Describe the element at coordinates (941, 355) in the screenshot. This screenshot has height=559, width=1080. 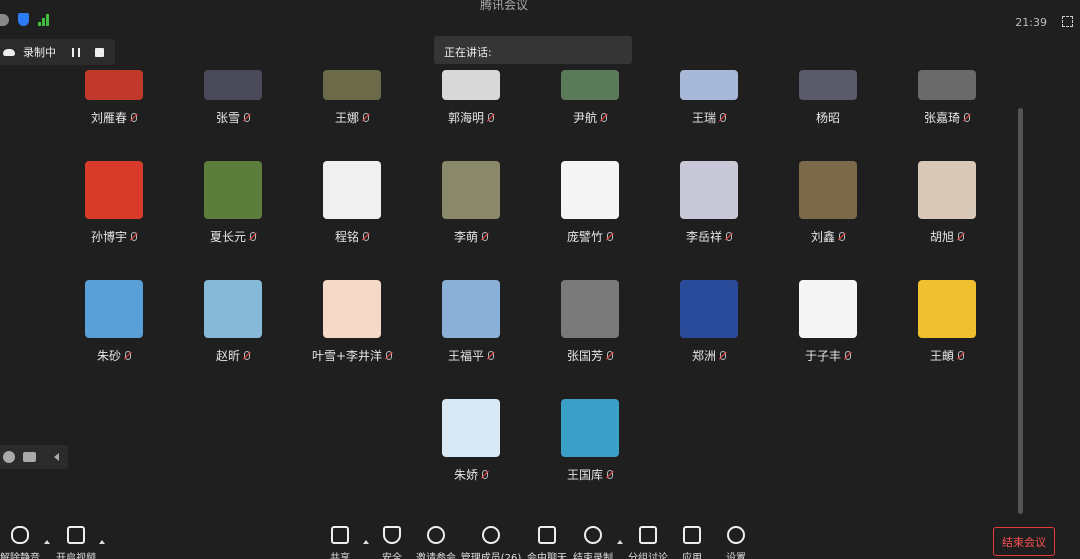
I see `participant-name: 王頔` at that location.